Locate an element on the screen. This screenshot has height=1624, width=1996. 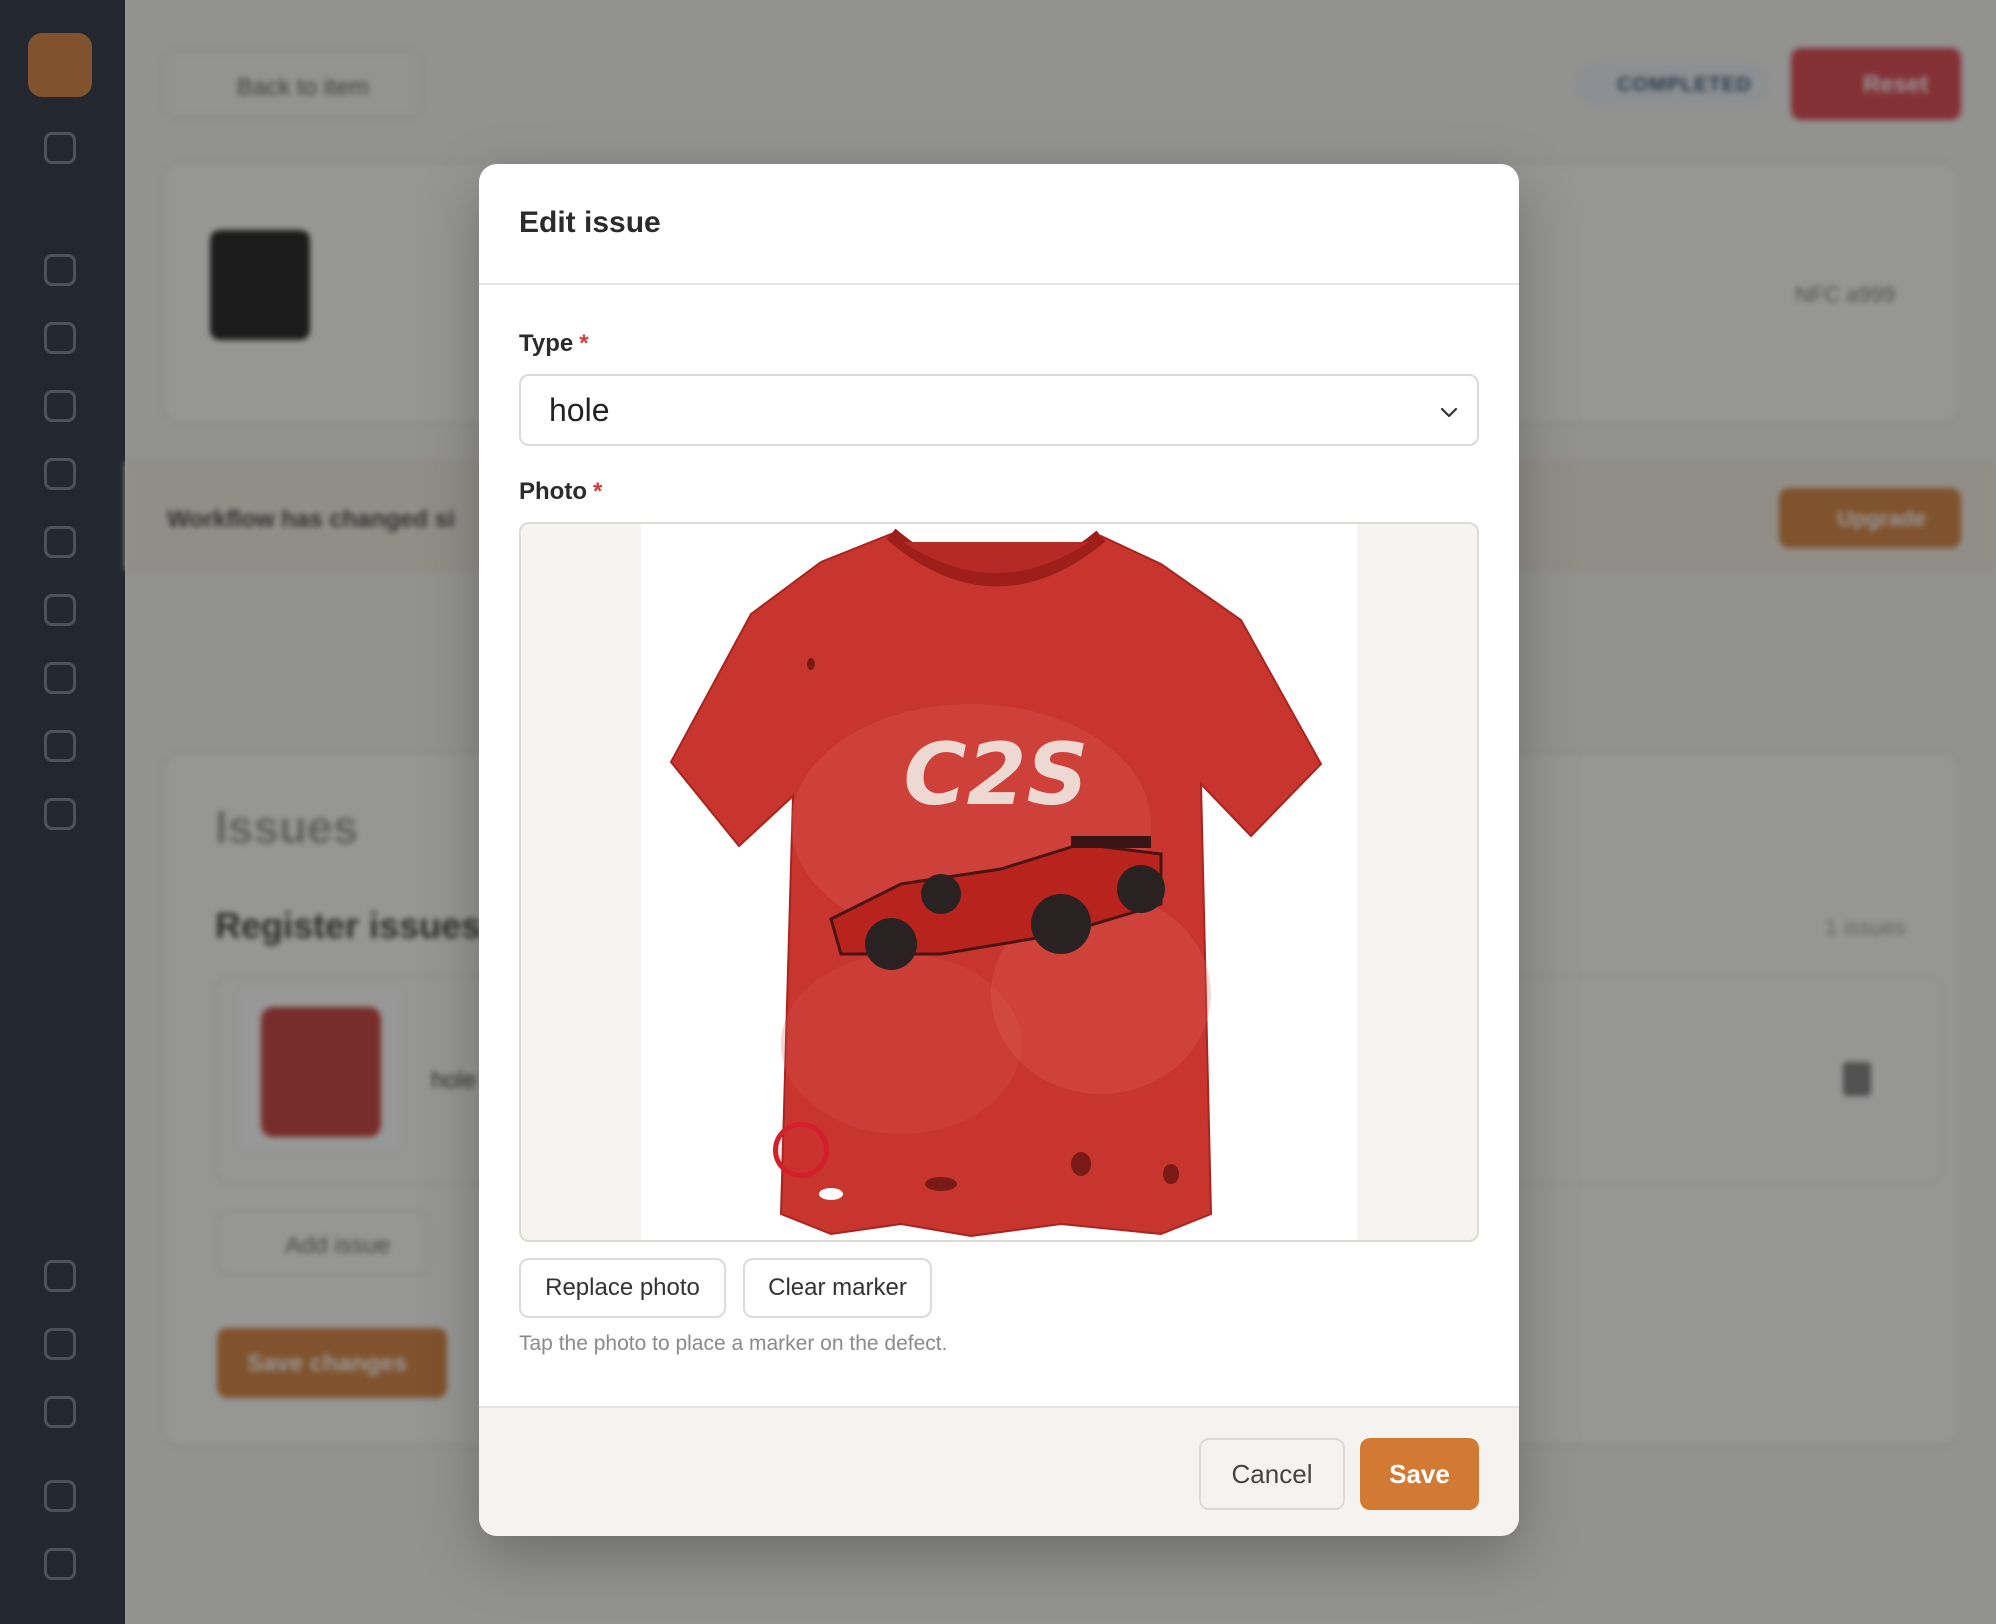
save-button: Save is located at coordinates (1419, 1474).